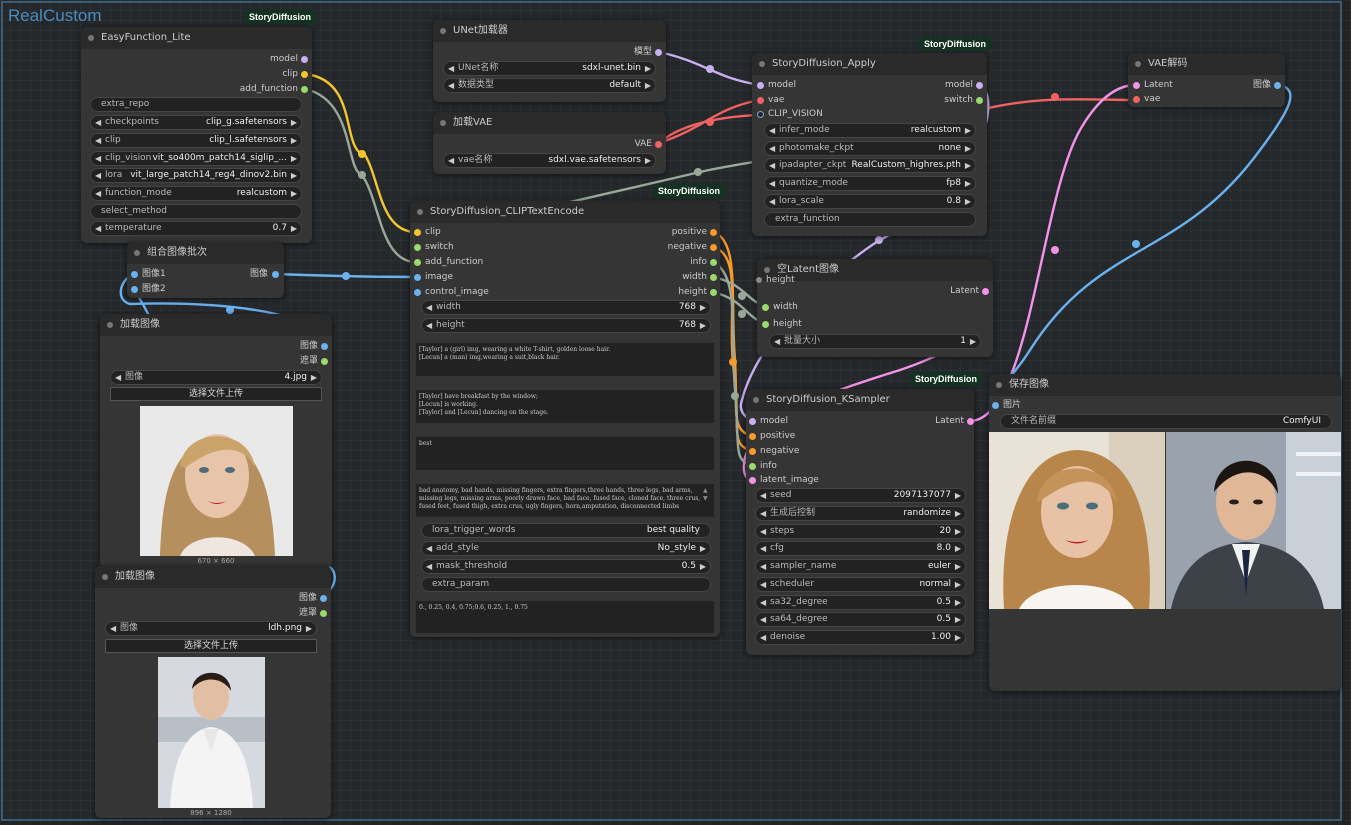 The width and height of the screenshot is (1351, 825). I want to click on select-method-input: select_method, so click(196, 211).